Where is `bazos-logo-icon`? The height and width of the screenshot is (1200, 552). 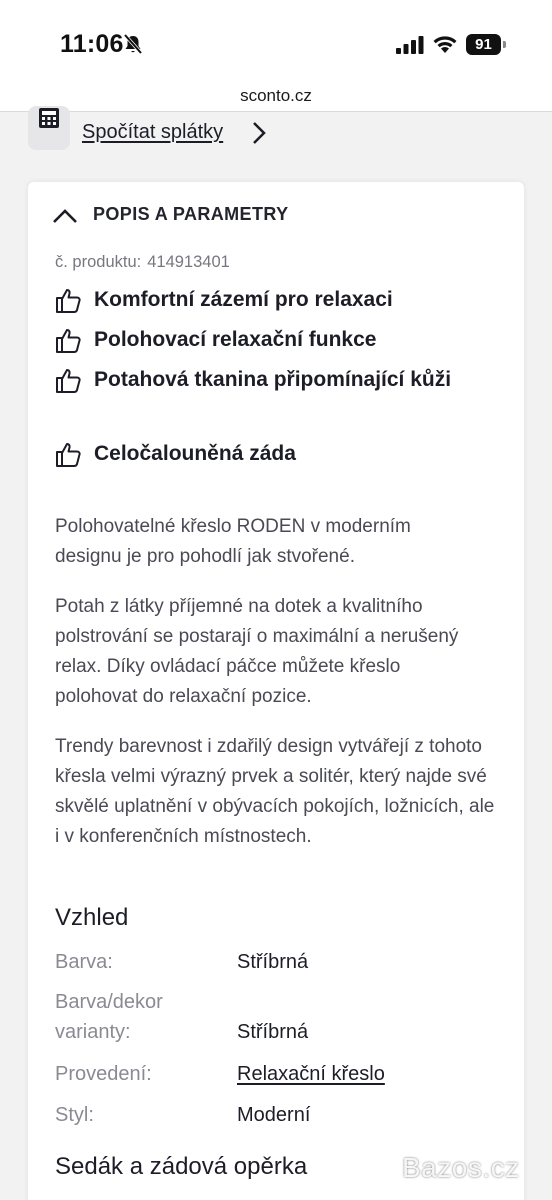 bazos-logo-icon is located at coordinates (375, 1170).